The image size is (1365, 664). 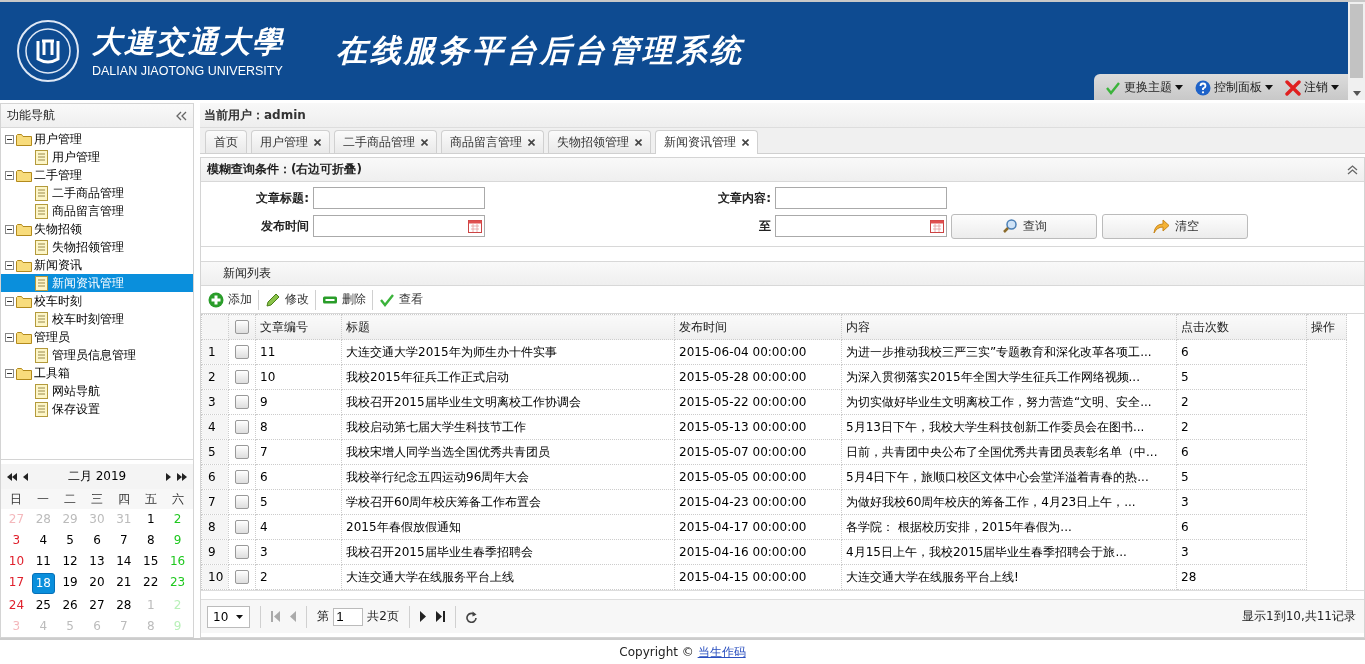 I want to click on column-header: 发布时间, so click(x=703, y=326).